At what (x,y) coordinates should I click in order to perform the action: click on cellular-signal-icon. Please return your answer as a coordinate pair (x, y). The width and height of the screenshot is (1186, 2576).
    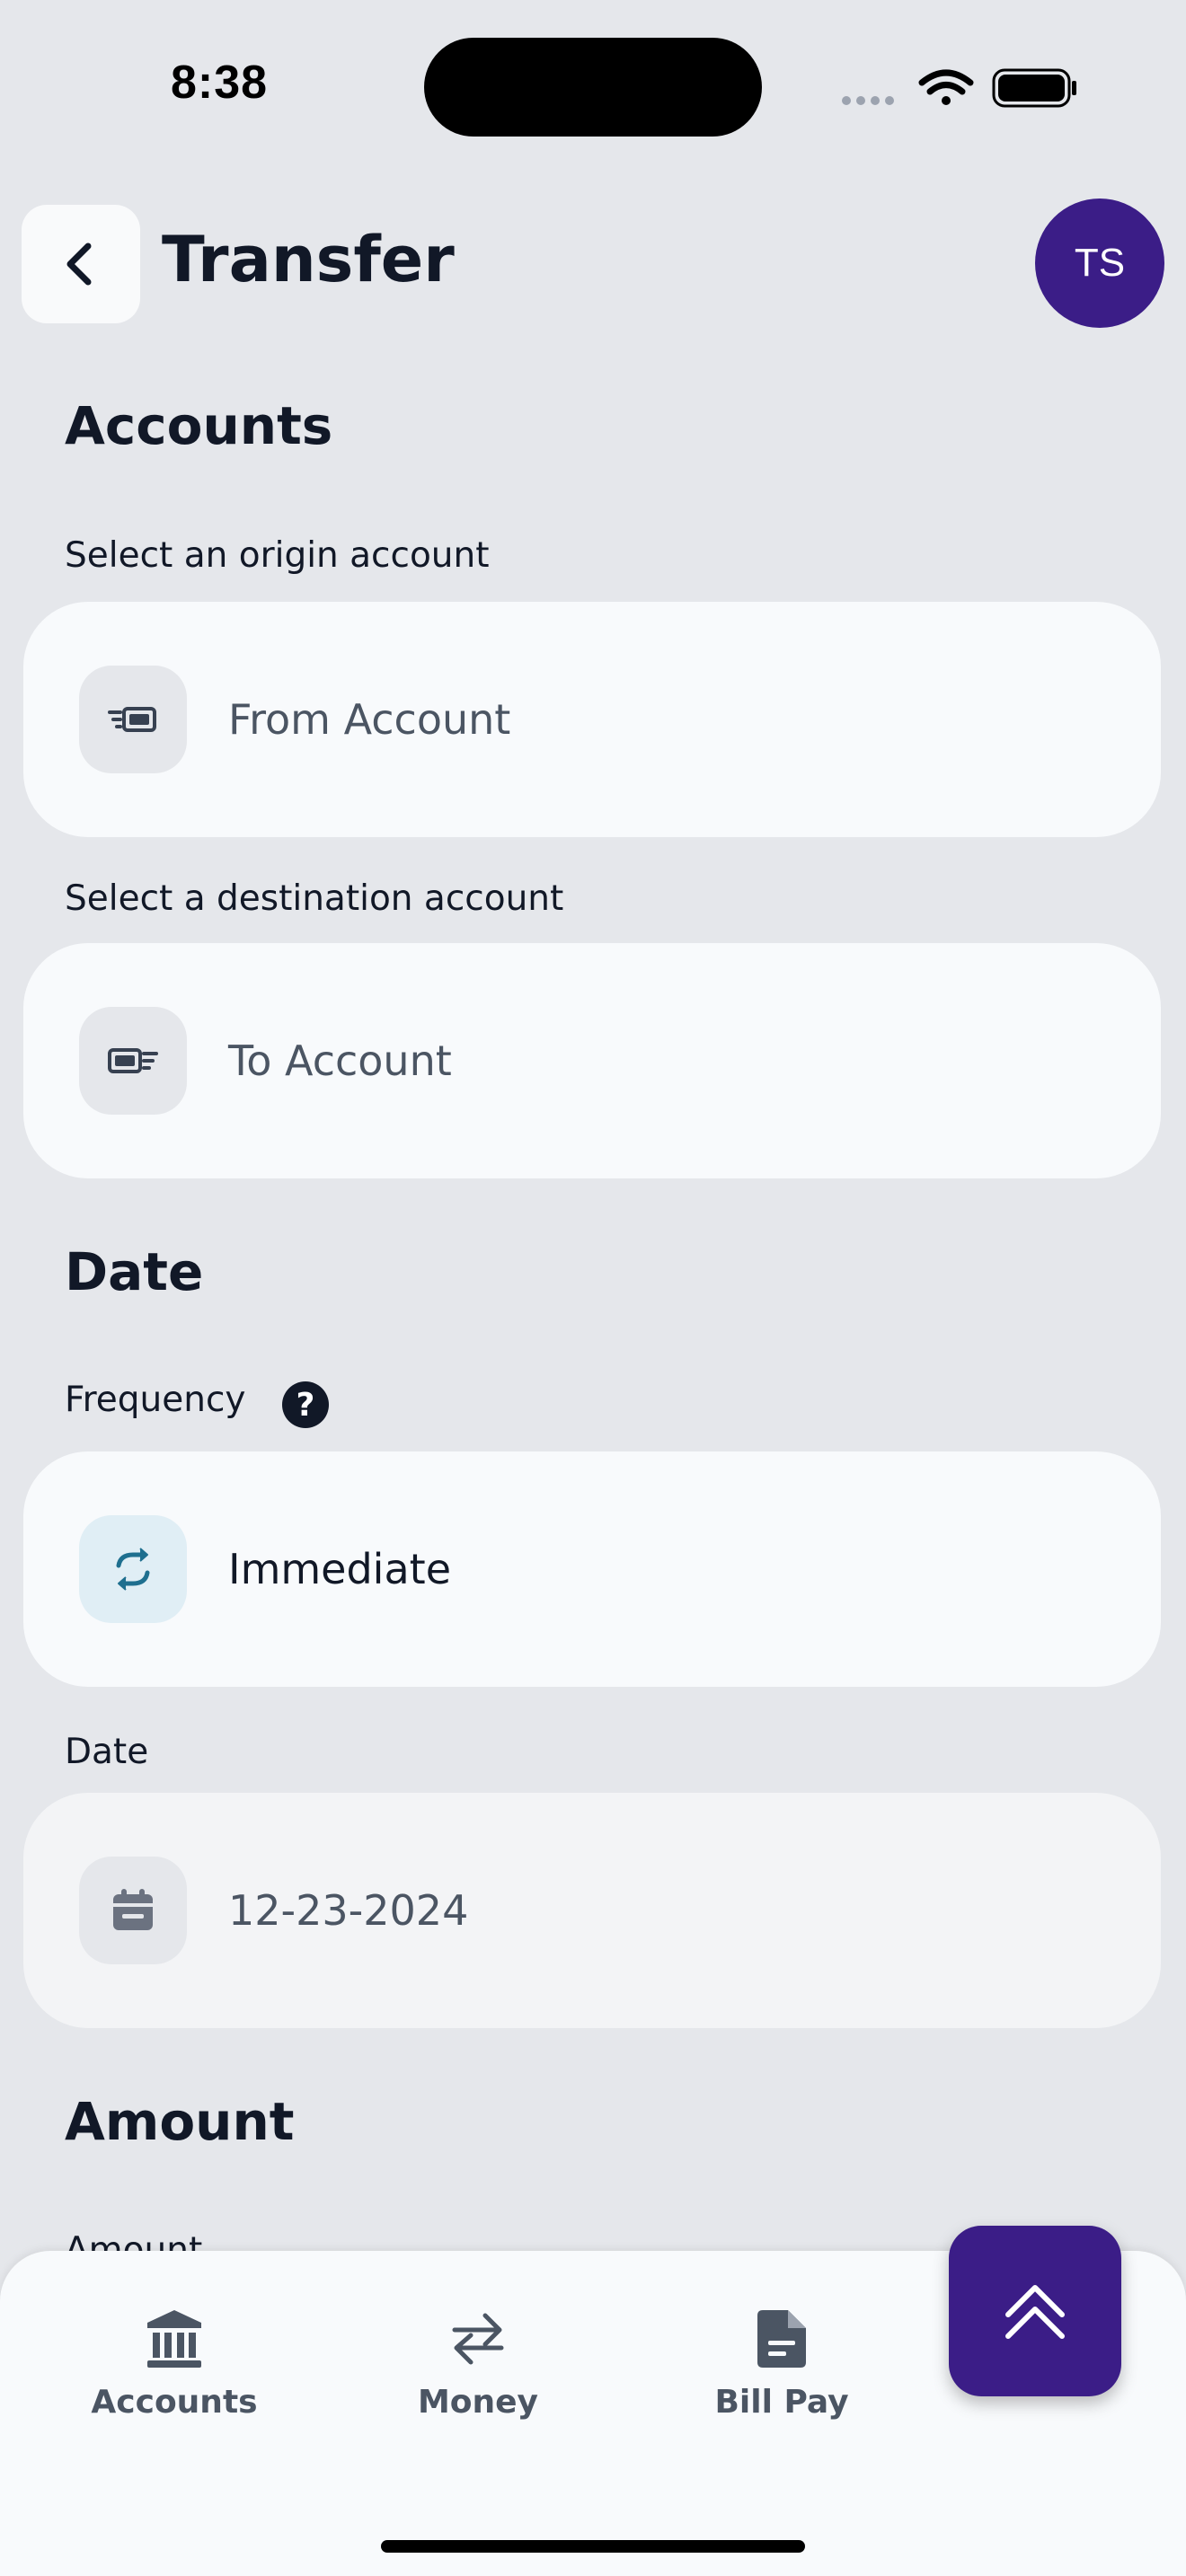
    Looking at the image, I should click on (868, 100).